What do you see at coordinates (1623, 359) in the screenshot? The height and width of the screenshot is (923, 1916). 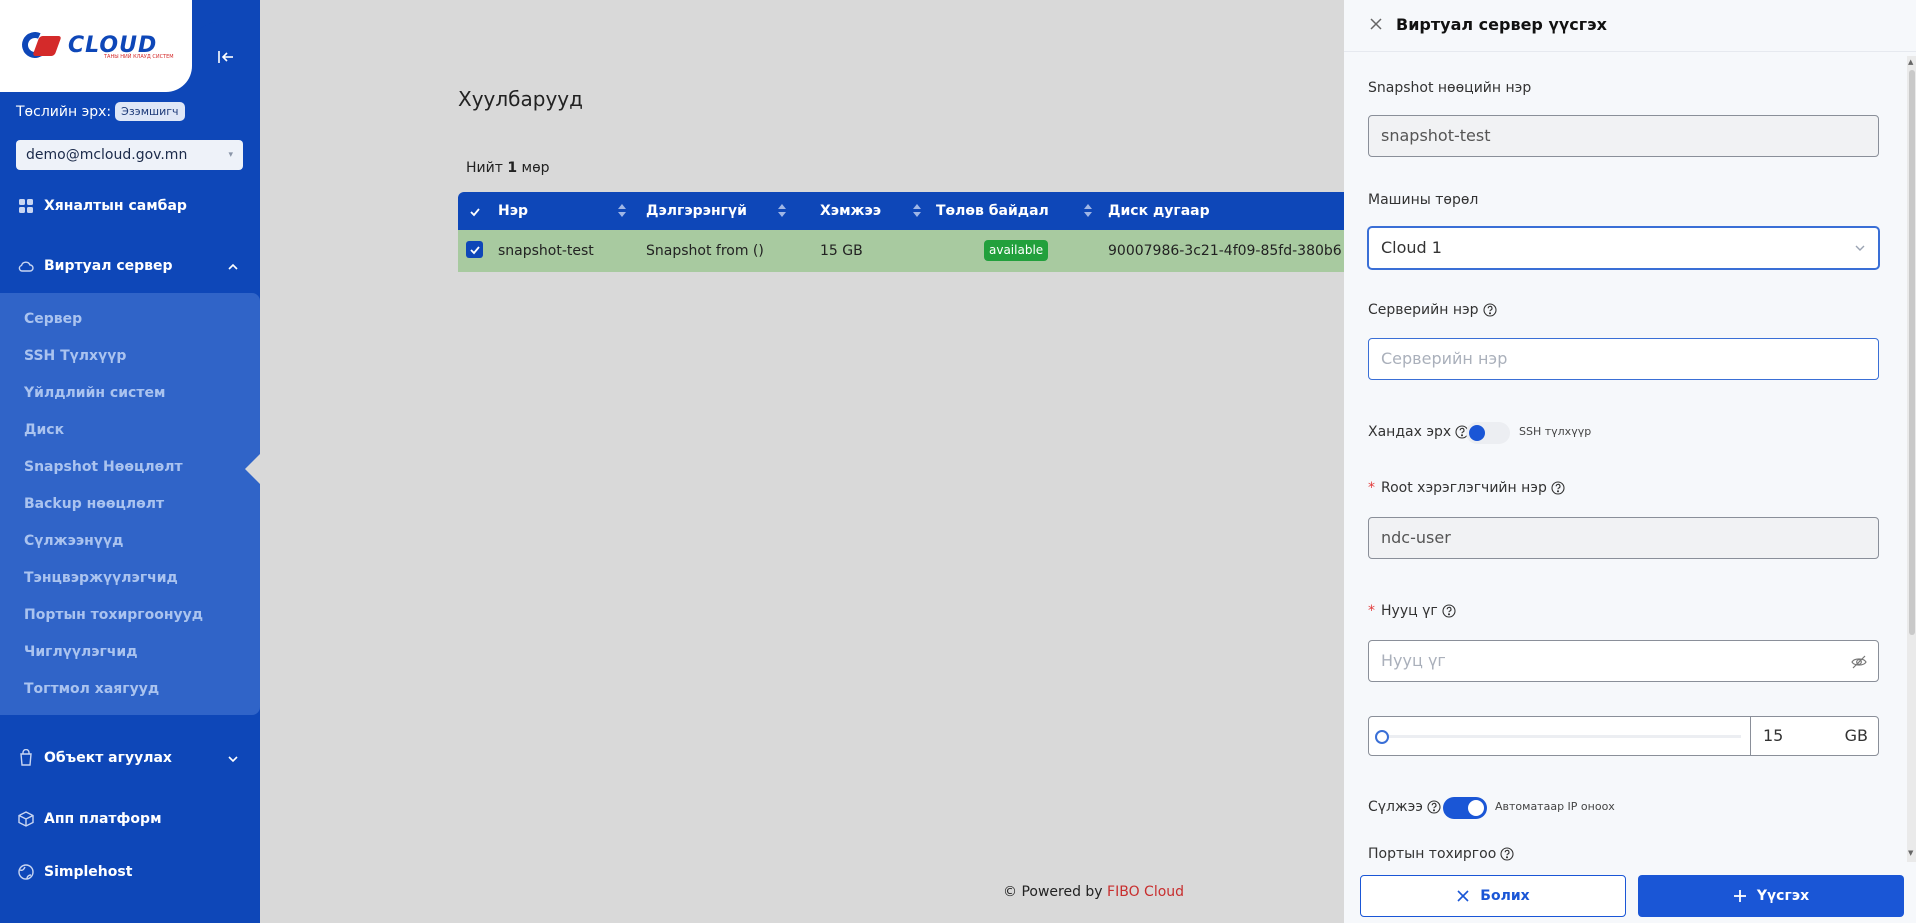 I see `server-name-input: Серверийн нэр` at bounding box center [1623, 359].